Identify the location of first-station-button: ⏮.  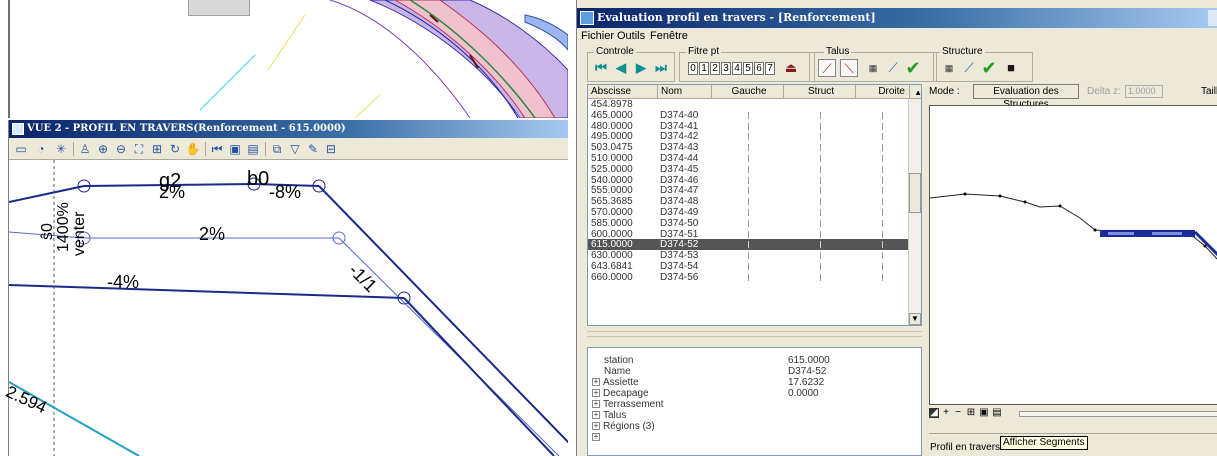
(601, 68).